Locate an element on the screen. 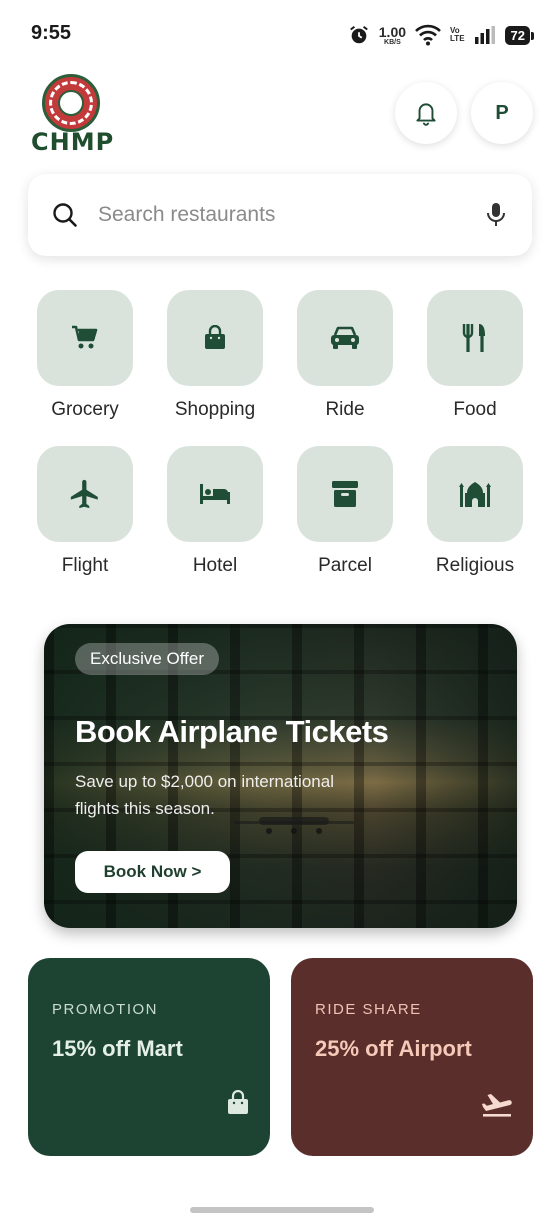 This screenshot has height=1225, width=560. status-icons: 1.00 KB/S Vo LTE 72 is located at coordinates (441, 35).